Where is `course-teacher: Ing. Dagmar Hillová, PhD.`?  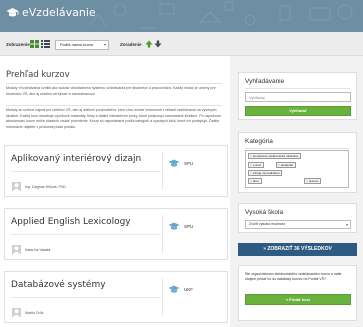
course-teacher: Ing. Dagmar Hillová, PhD. is located at coordinates (46, 187).